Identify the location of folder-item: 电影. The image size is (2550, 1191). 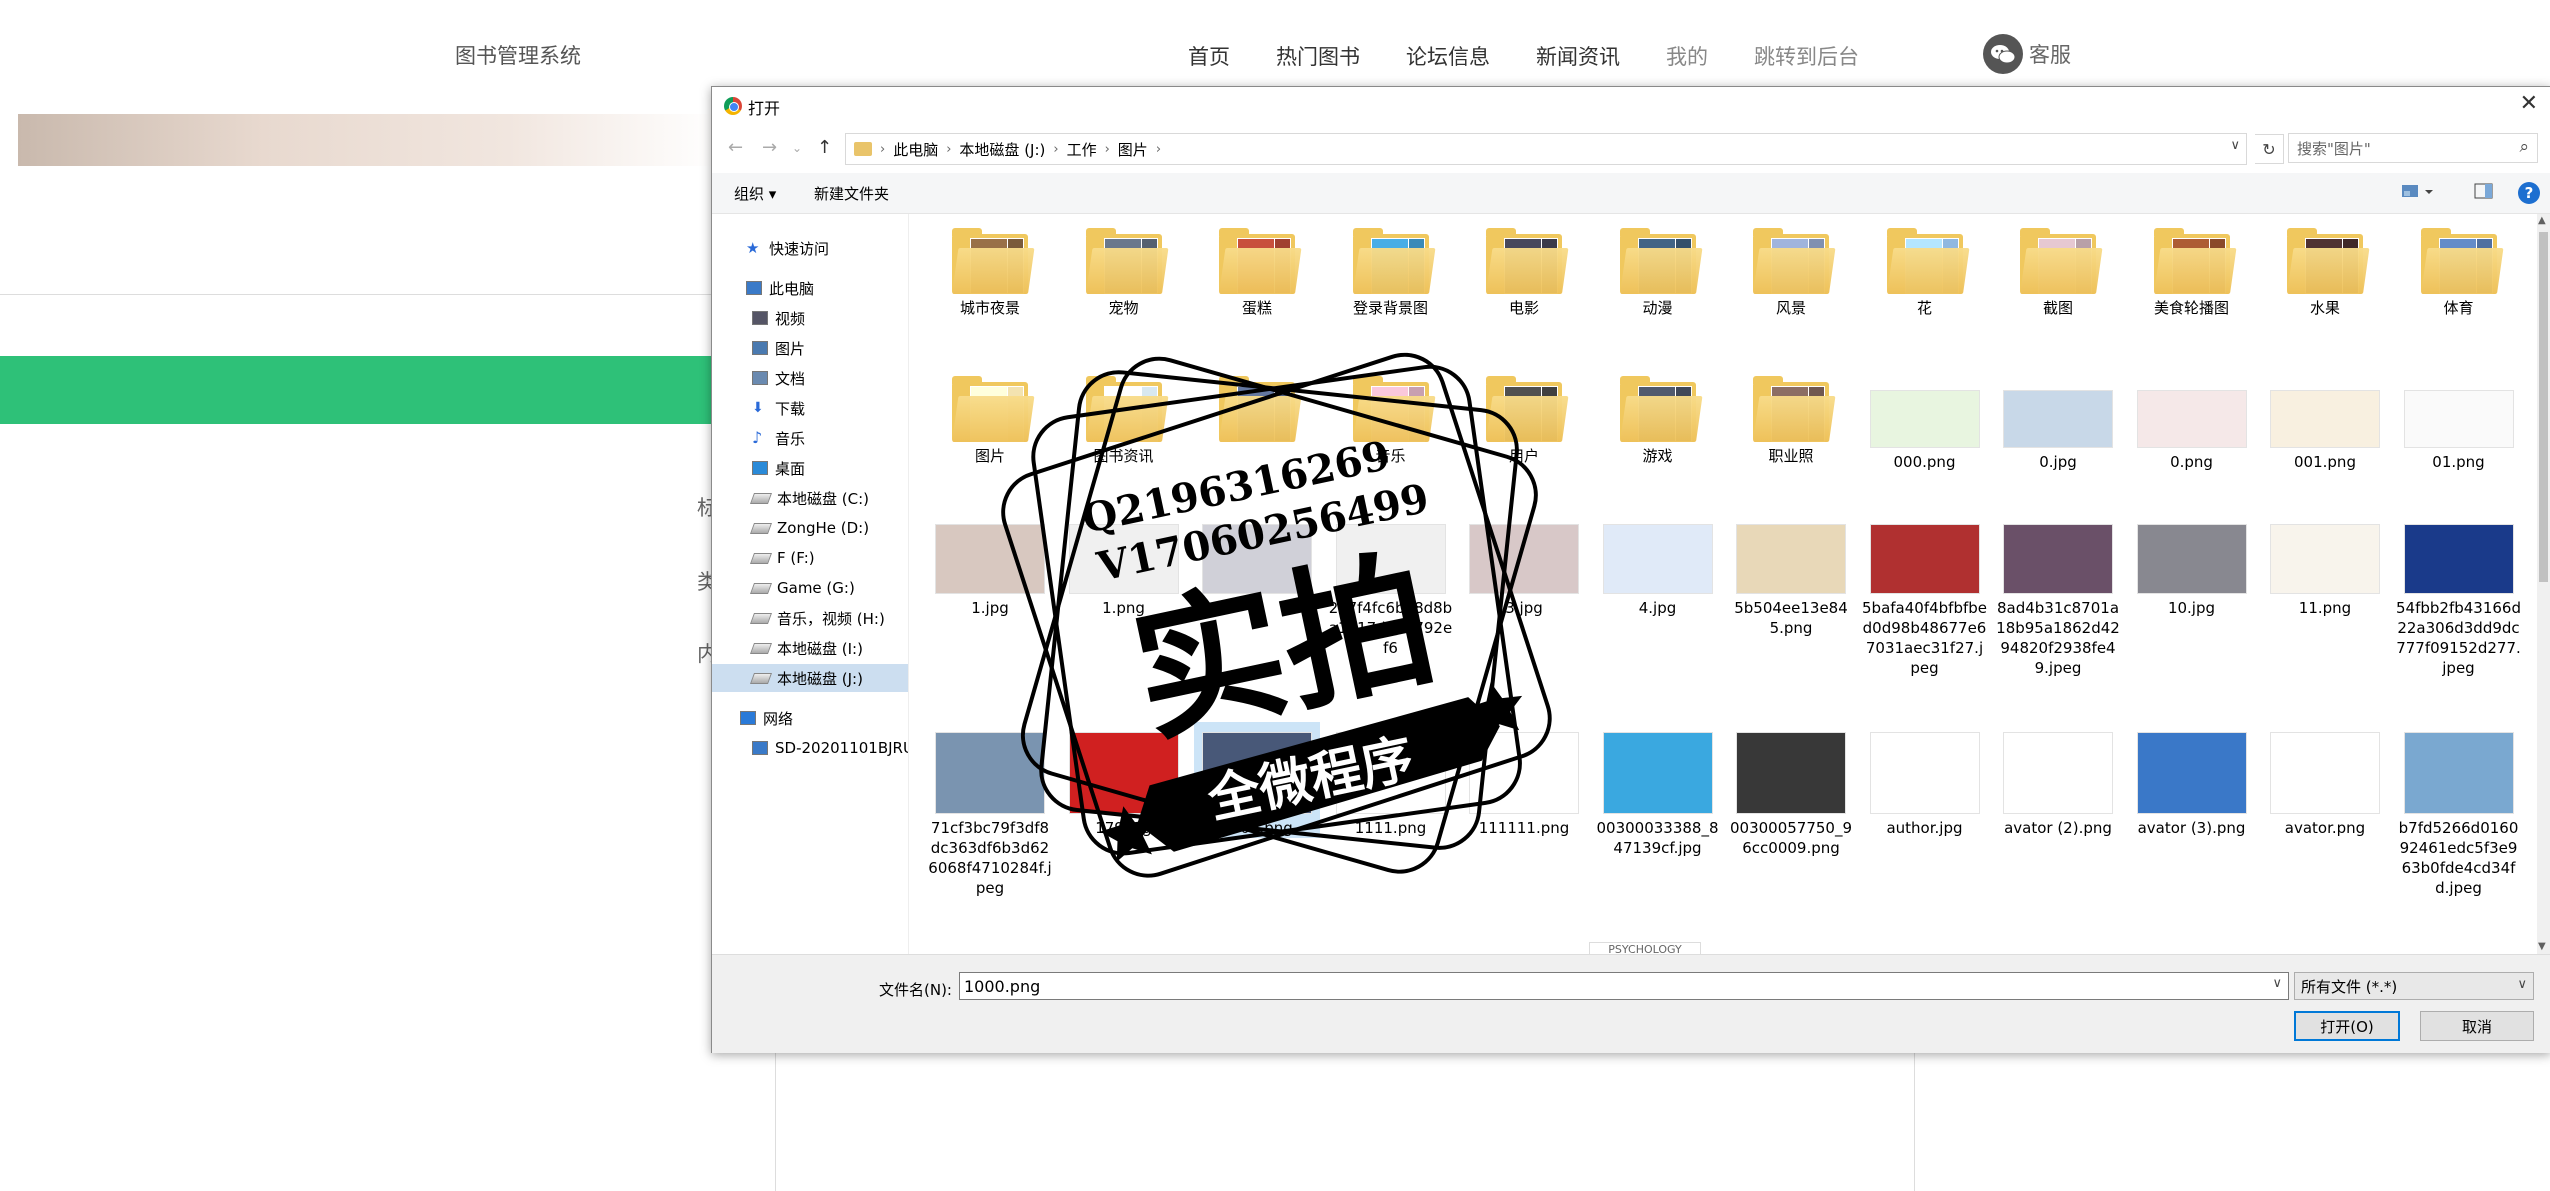
(1524, 271).